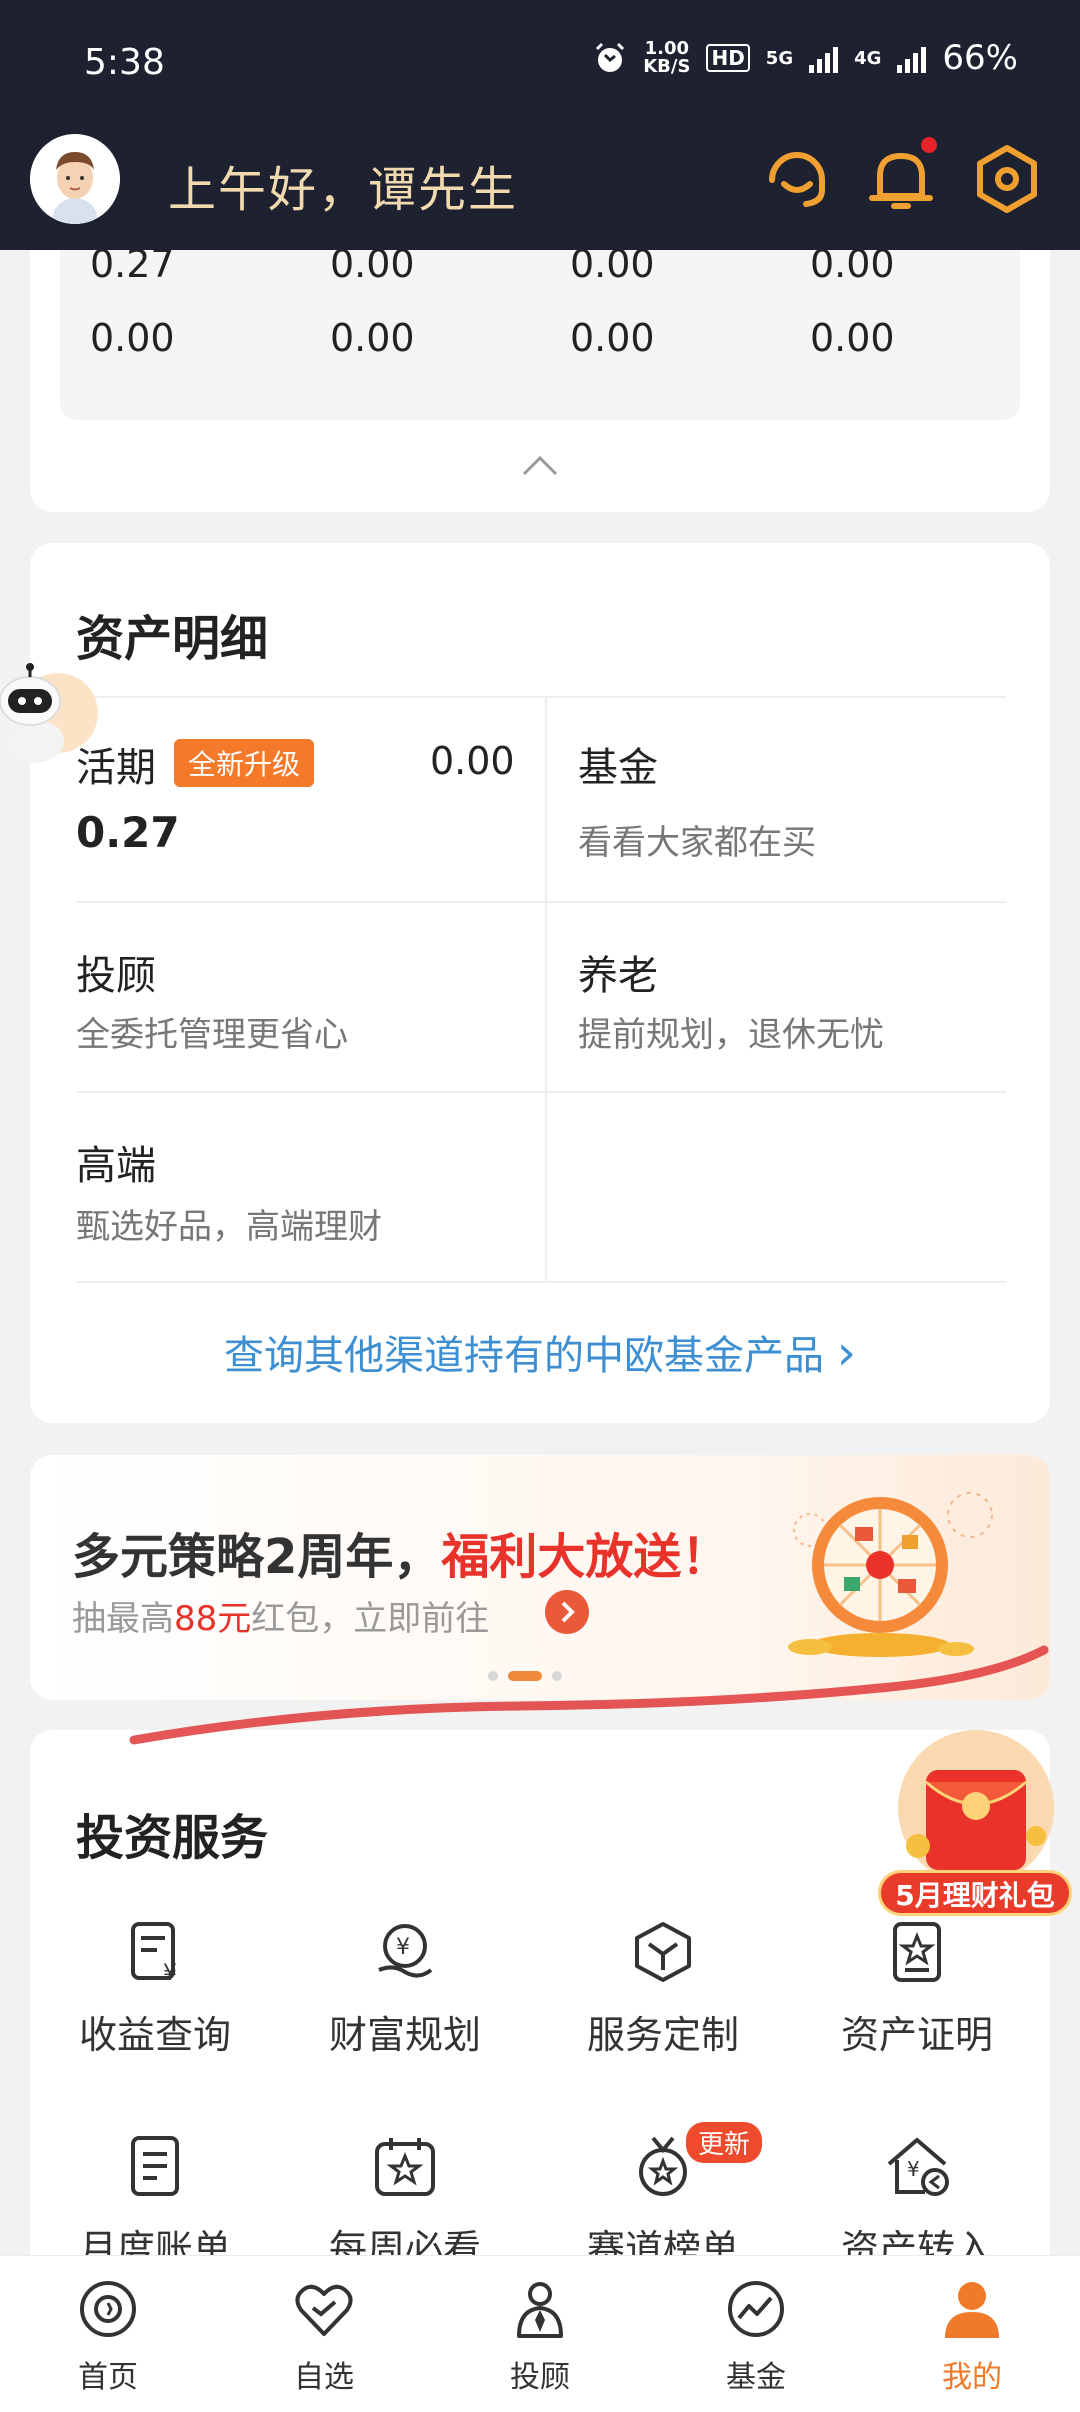 The width and height of the screenshot is (1080, 2412). I want to click on promo-banner: 多元策略2周年，福利大放送！ 抽最高88元红包，立即前往, so click(540, 1577).